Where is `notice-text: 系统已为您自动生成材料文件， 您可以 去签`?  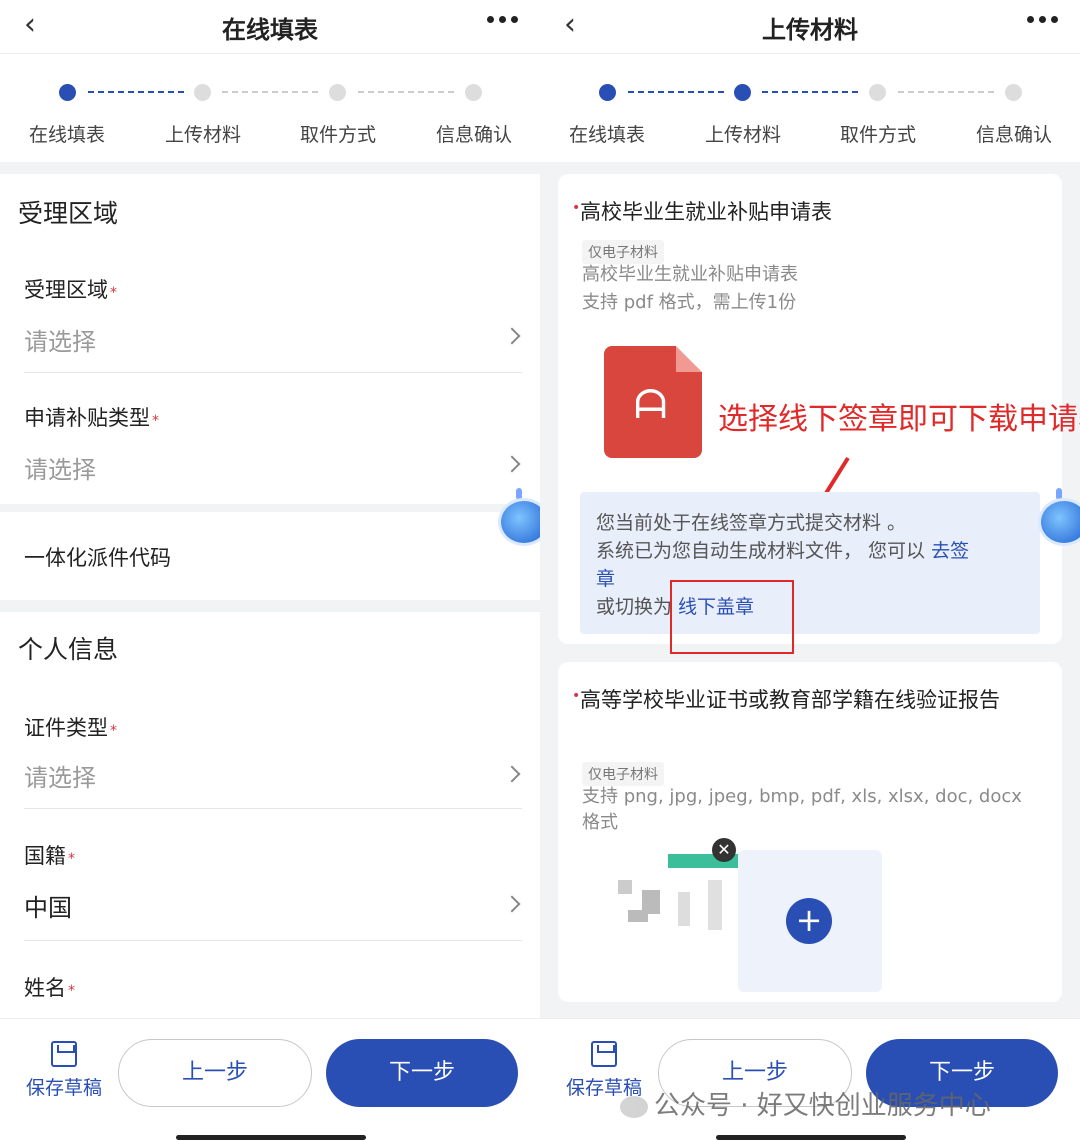
notice-text: 系统已为您自动生成材料文件， 您可以 去签 is located at coordinates (783, 551).